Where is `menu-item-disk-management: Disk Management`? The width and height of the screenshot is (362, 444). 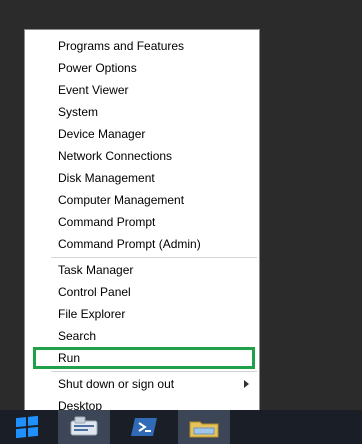
menu-item-disk-management: Disk Management is located at coordinates (142, 178).